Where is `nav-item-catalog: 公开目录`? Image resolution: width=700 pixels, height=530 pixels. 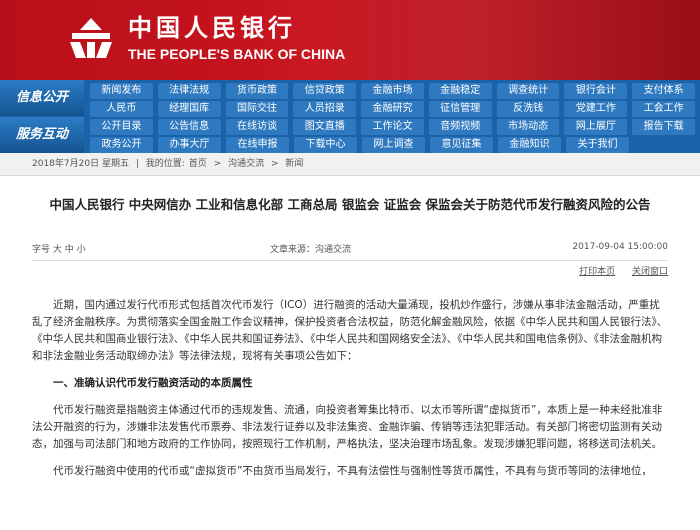
nav-item-catalog: 公开目录 is located at coordinates (121, 127).